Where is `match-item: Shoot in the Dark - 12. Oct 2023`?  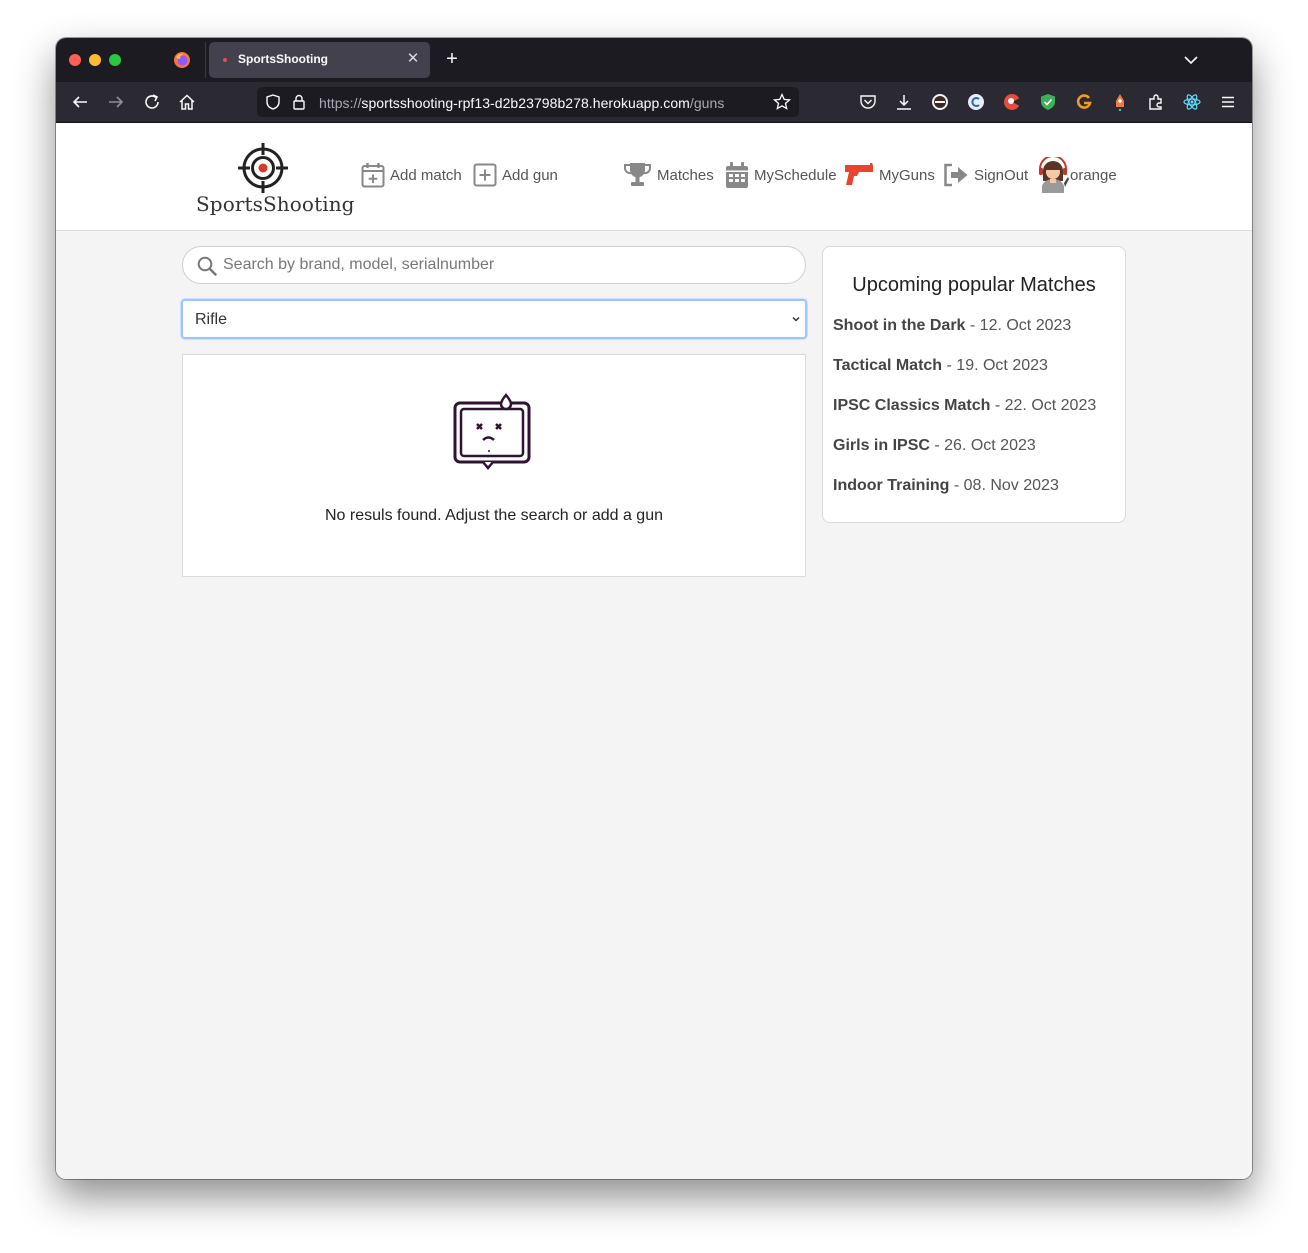
match-item: Shoot in the Dark - 12. Oct 2023 is located at coordinates (952, 326).